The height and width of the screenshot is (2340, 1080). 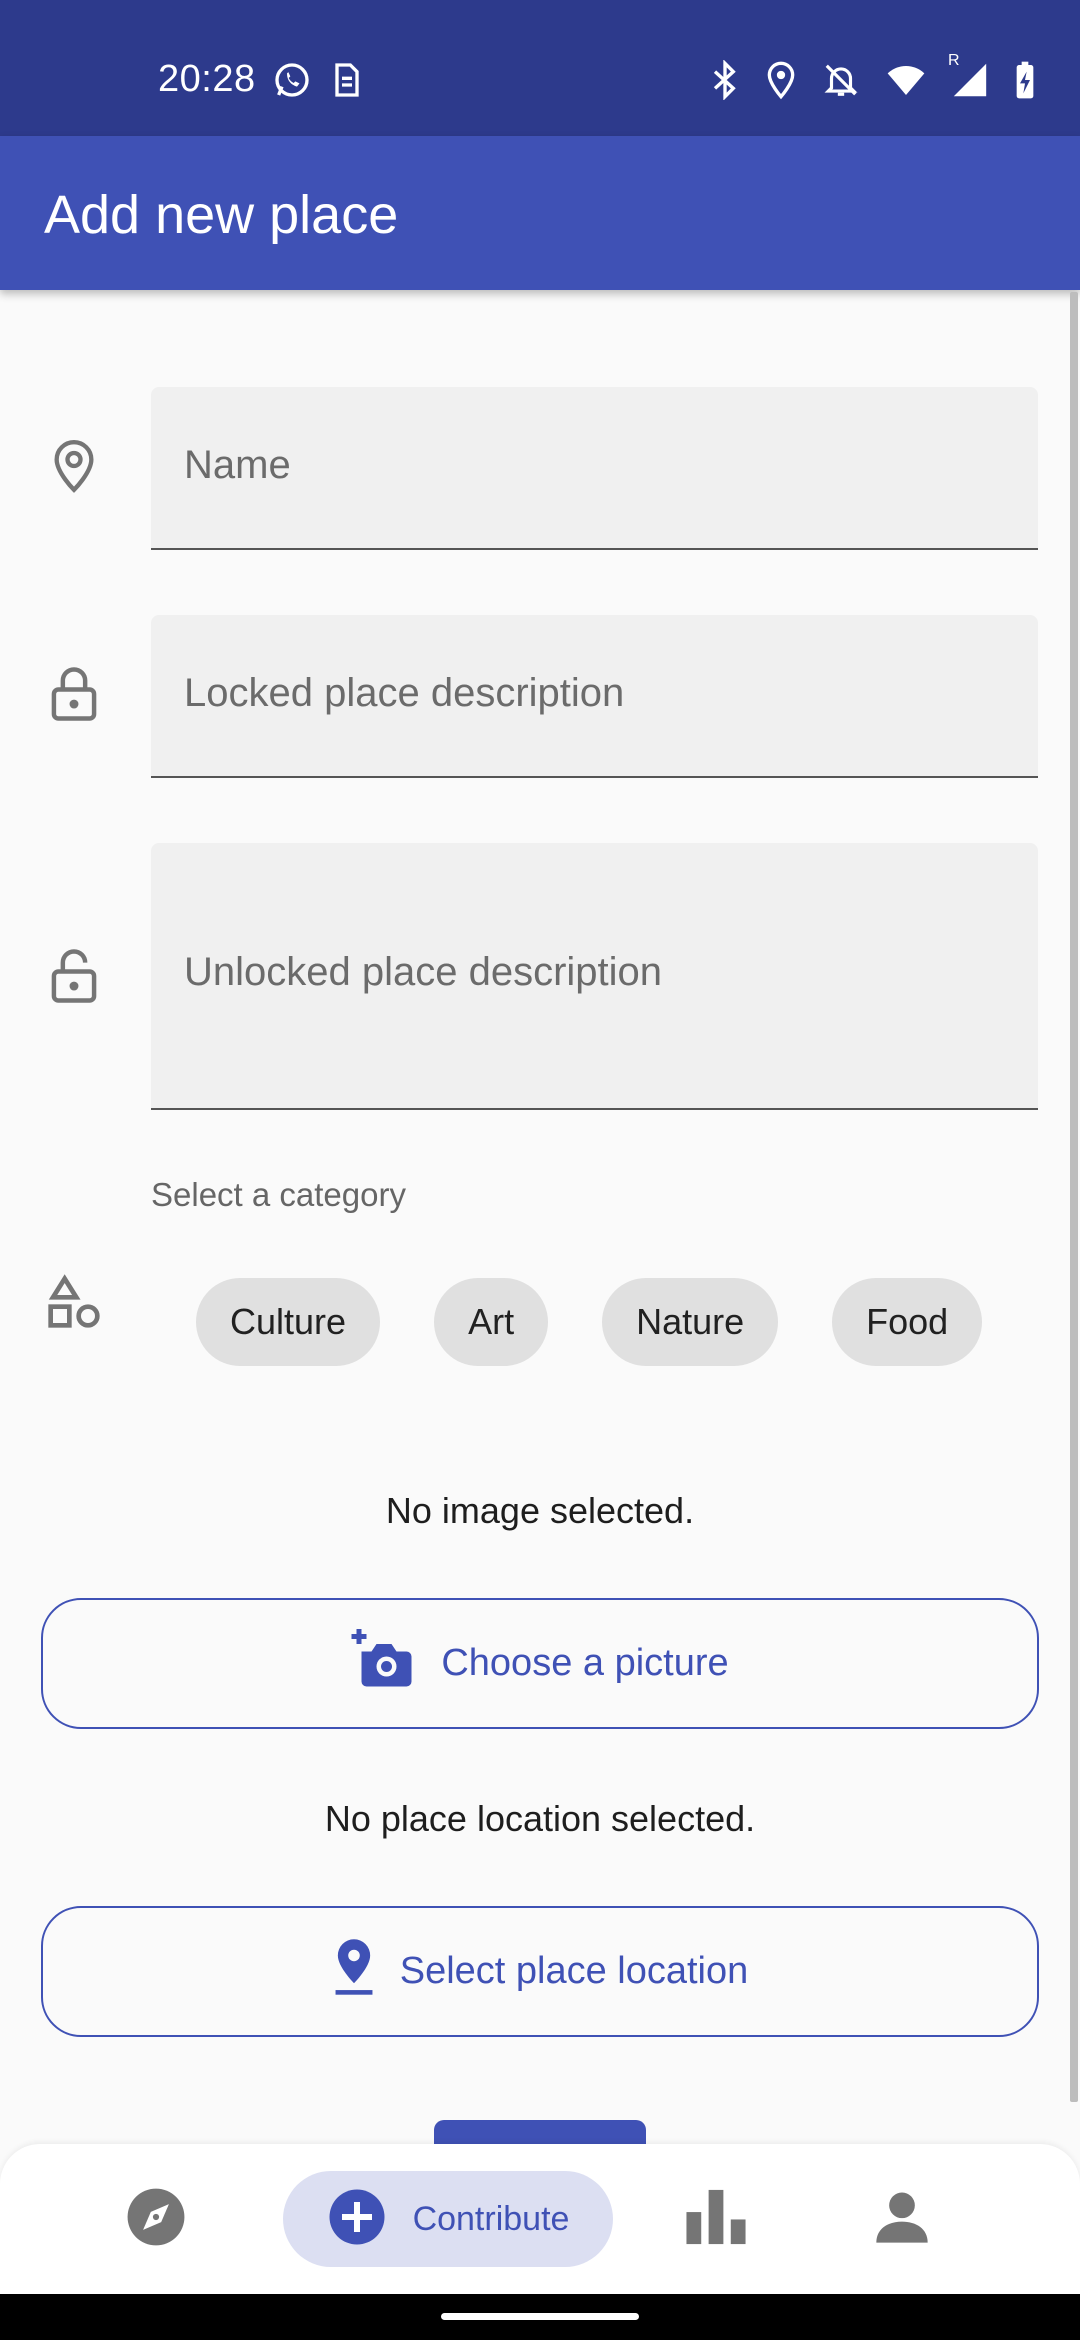 I want to click on bottom-navigation: Contribute, so click(x=540, y=2219).